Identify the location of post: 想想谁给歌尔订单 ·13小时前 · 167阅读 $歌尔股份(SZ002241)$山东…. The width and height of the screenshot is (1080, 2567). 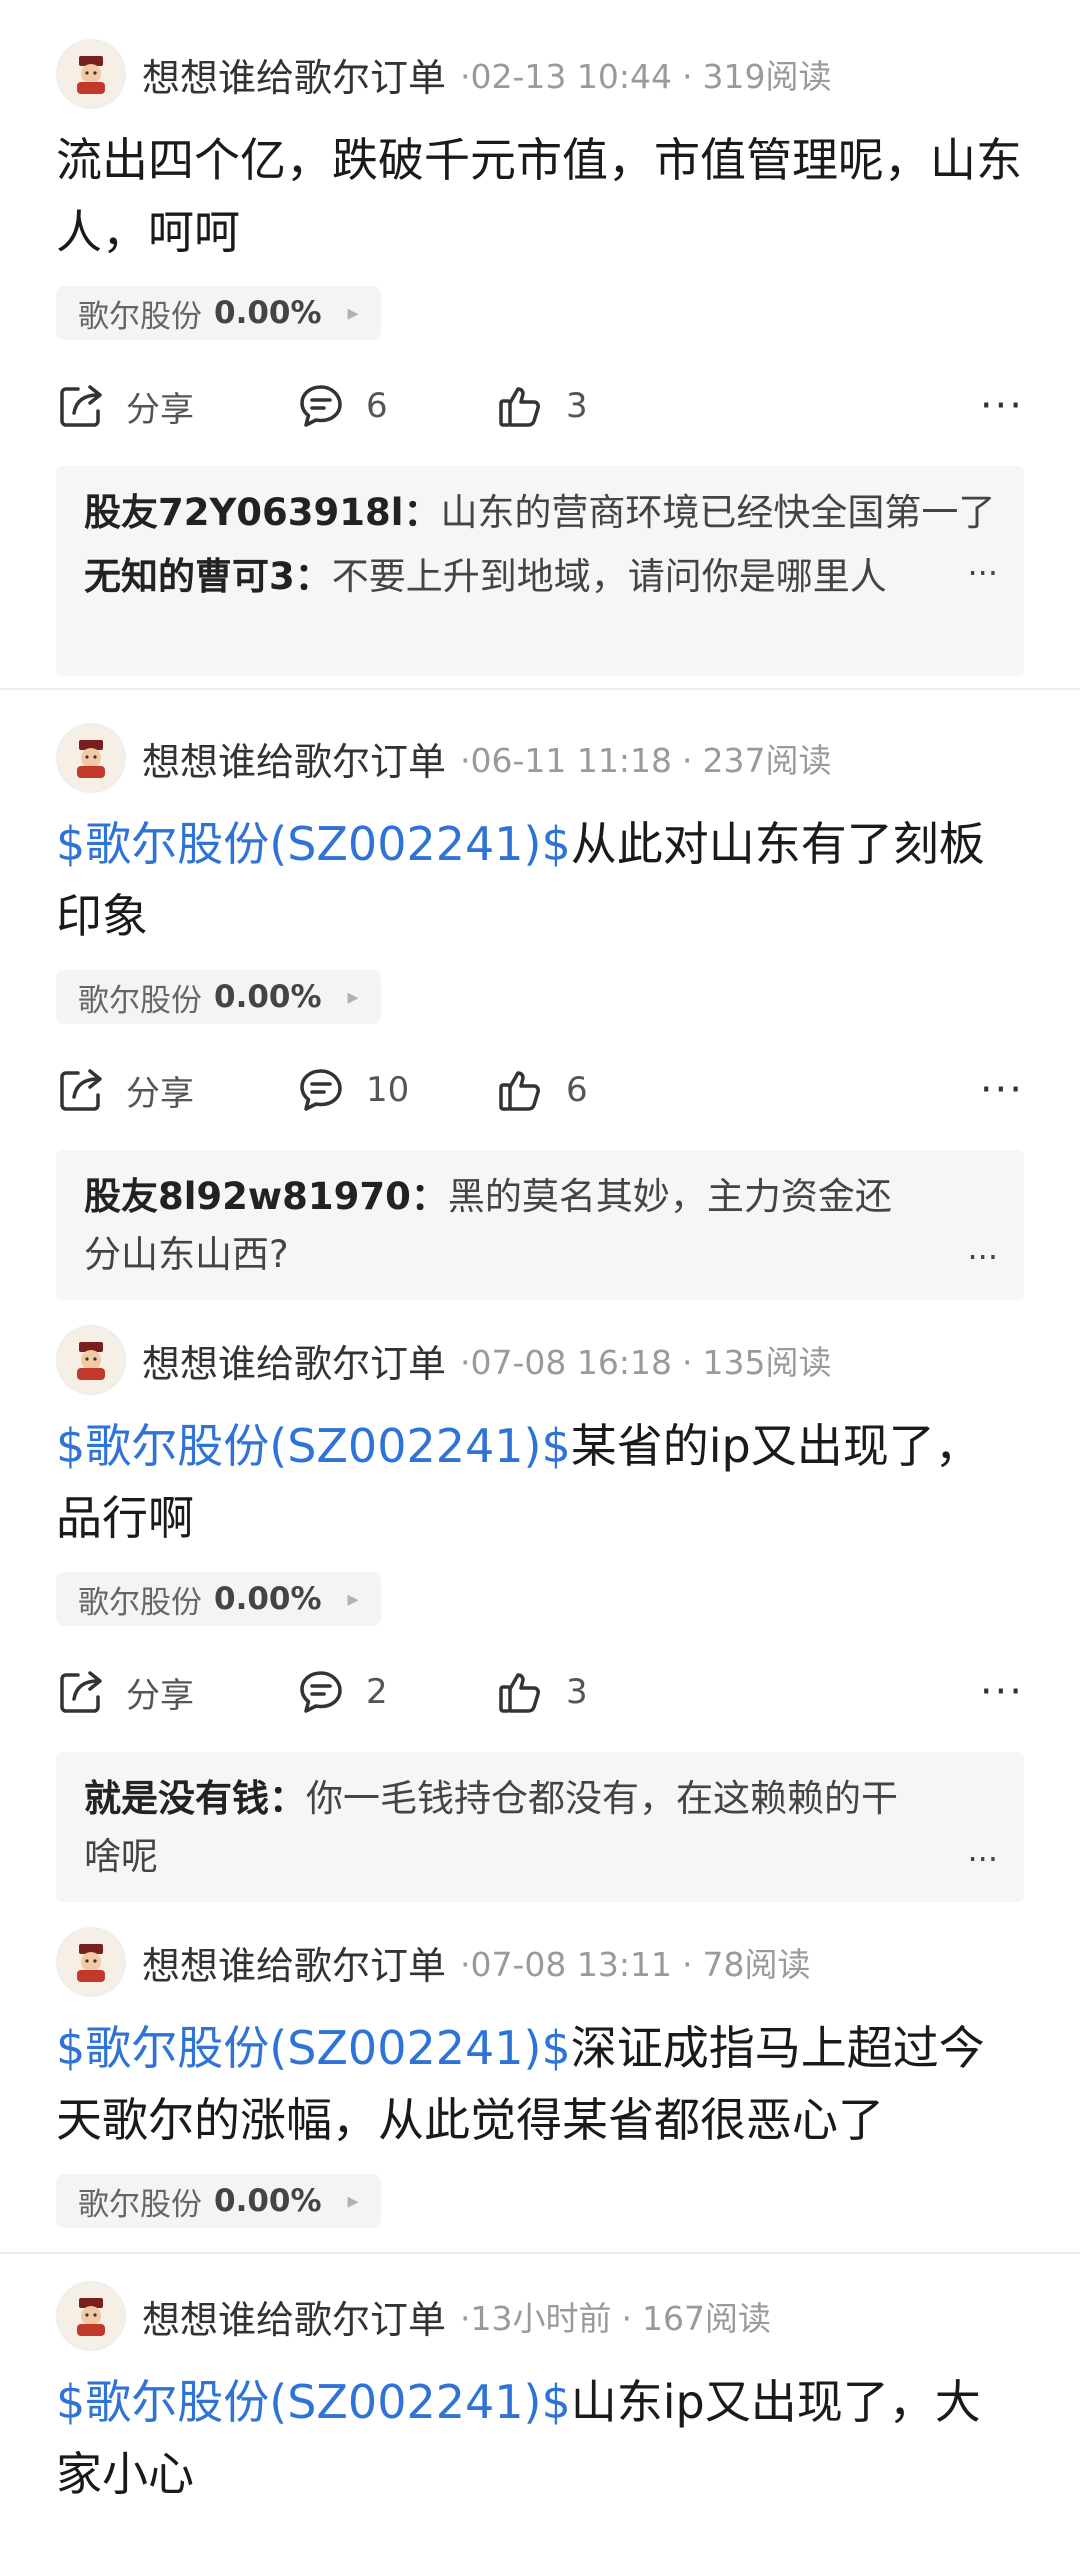
(540, 2381).